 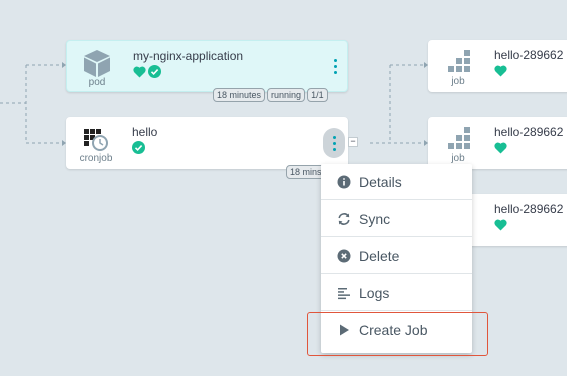 What do you see at coordinates (353, 142) in the screenshot?
I see `collapse-toggle: −` at bounding box center [353, 142].